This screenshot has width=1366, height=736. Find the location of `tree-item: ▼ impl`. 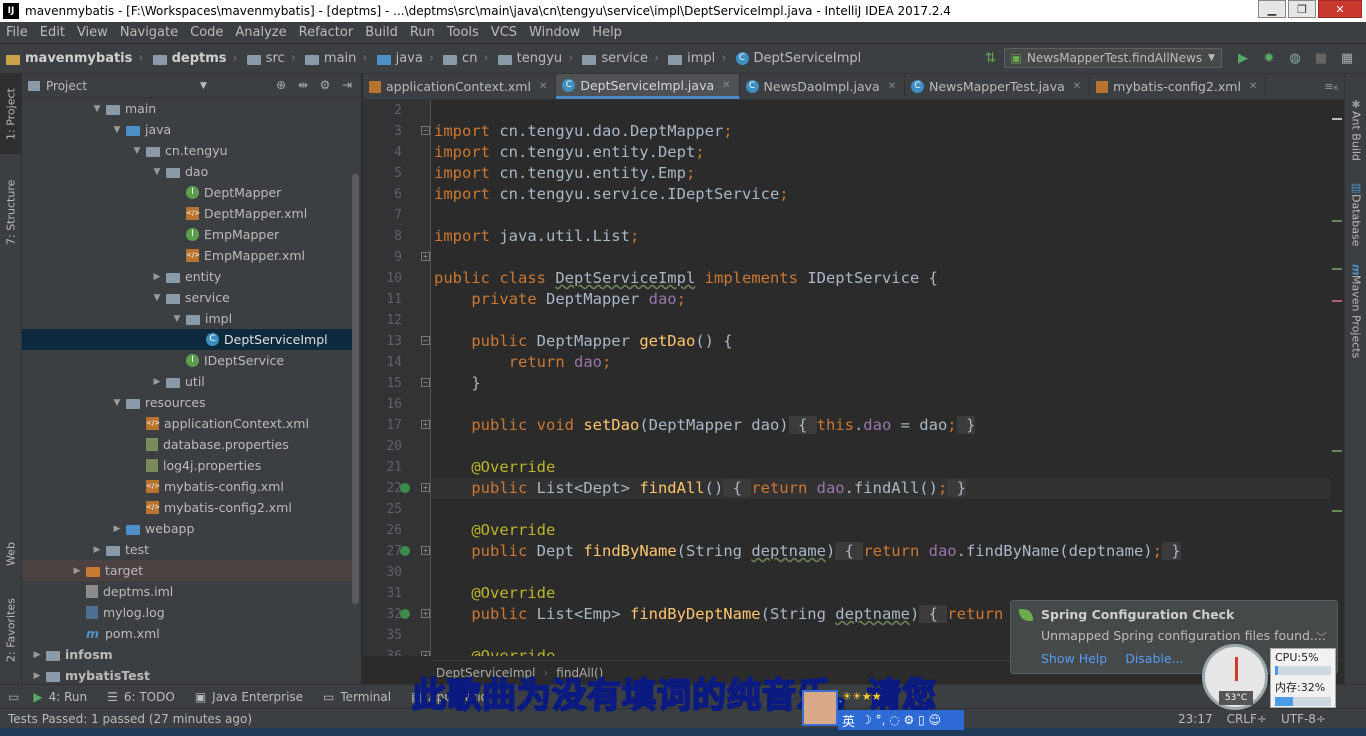

tree-item: ▼ impl is located at coordinates (187, 318).